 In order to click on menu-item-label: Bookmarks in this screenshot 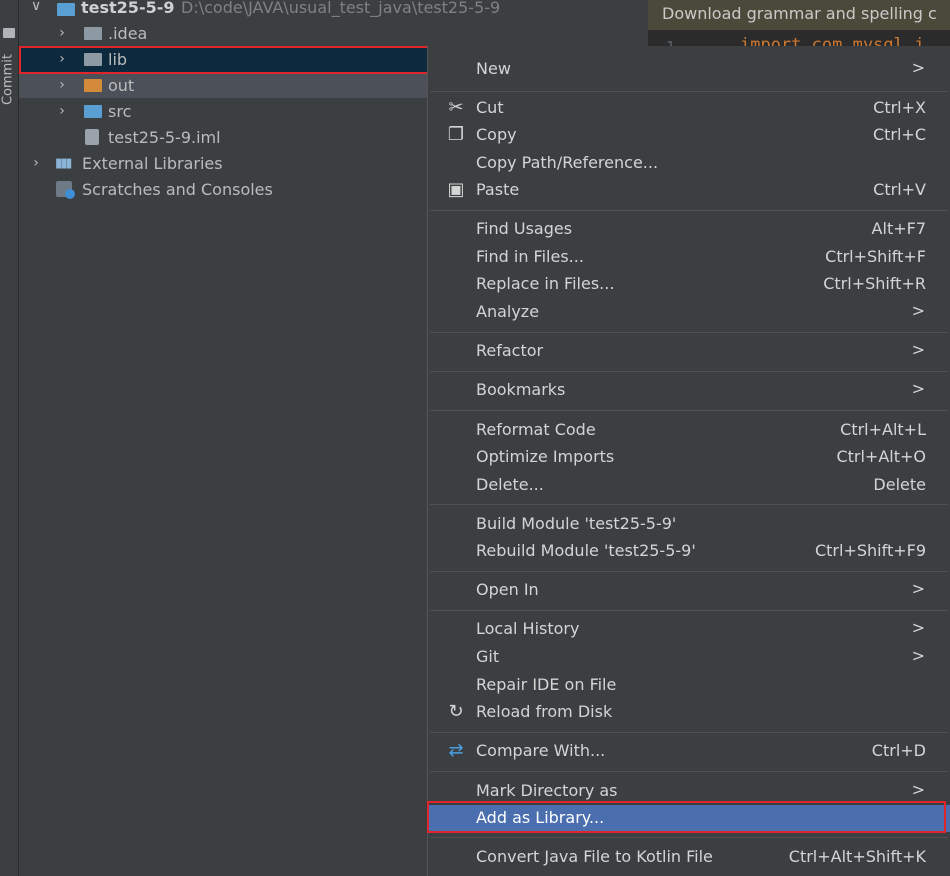, I will do `click(521, 389)`.